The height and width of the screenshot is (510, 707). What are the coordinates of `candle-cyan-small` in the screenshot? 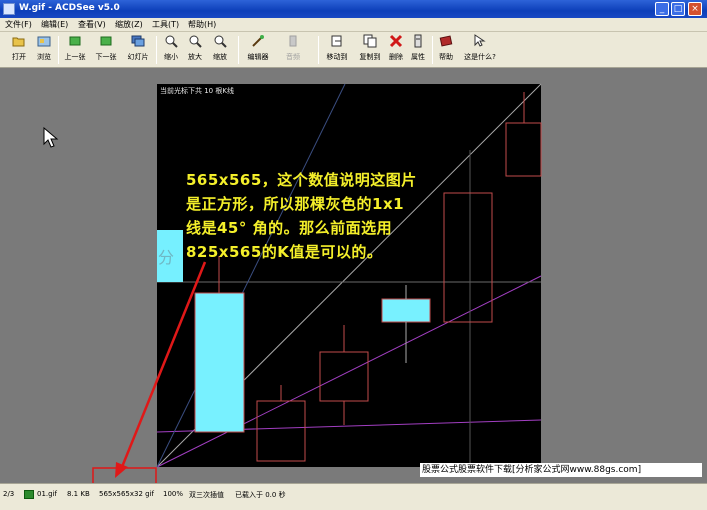 It's located at (406, 310).